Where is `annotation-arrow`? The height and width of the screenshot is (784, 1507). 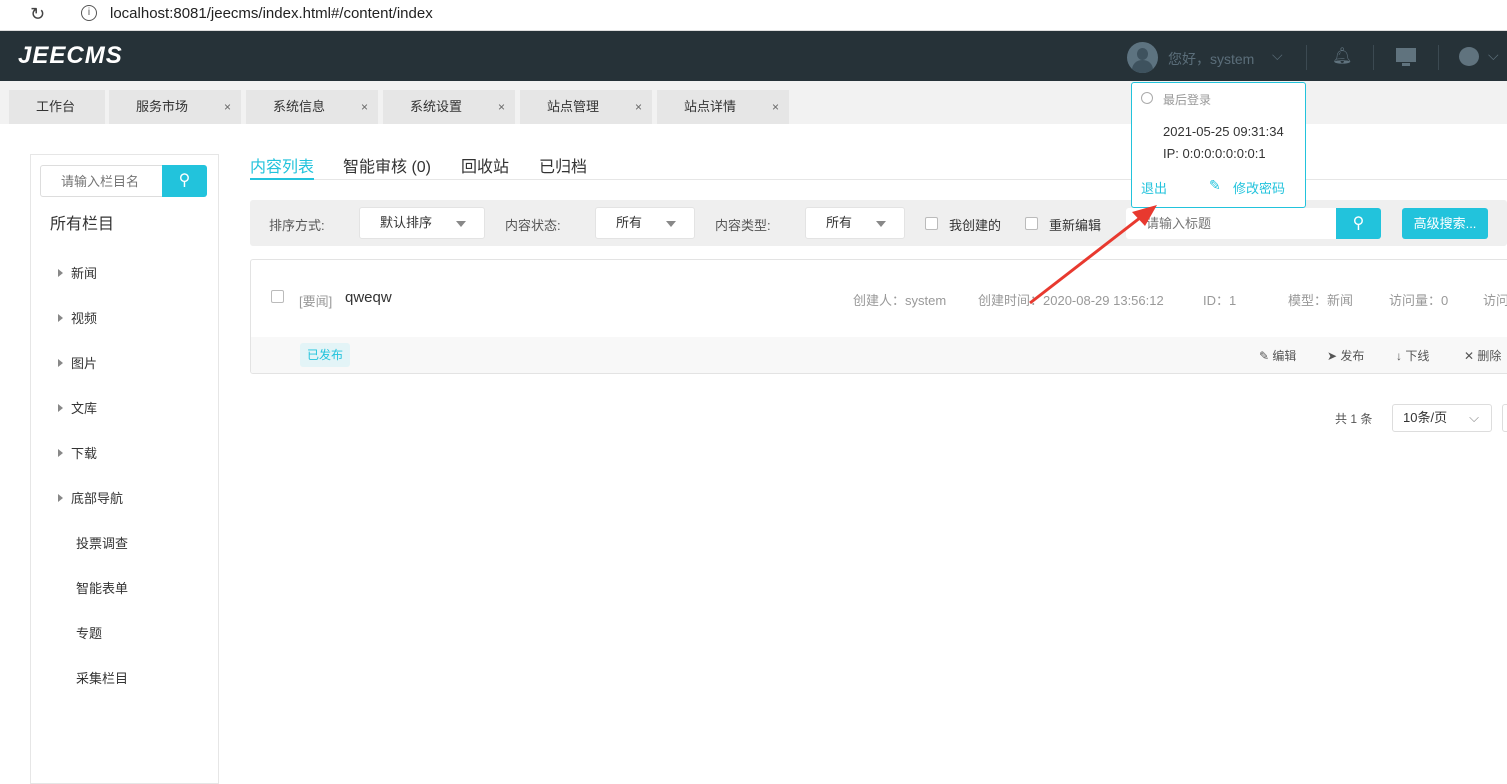 annotation-arrow is located at coordinates (1093, 255).